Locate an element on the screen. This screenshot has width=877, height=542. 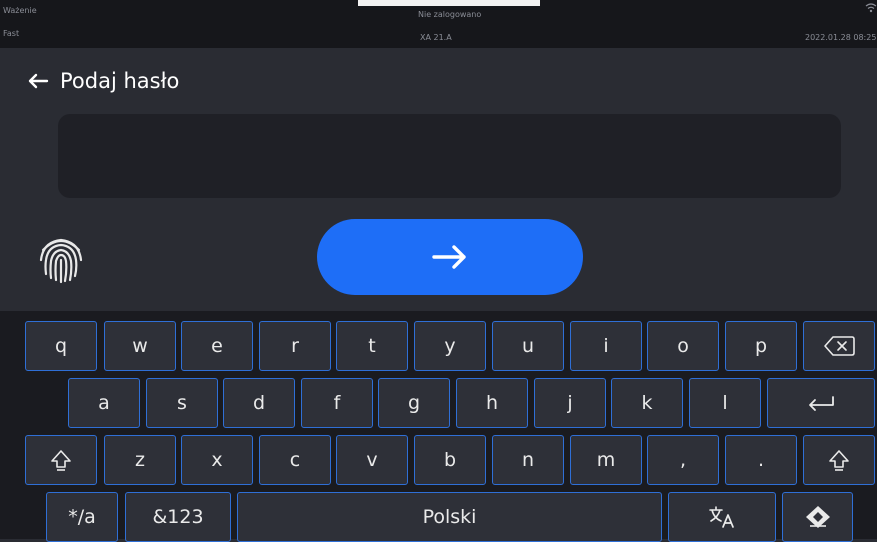
key-o: o is located at coordinates (683, 346).